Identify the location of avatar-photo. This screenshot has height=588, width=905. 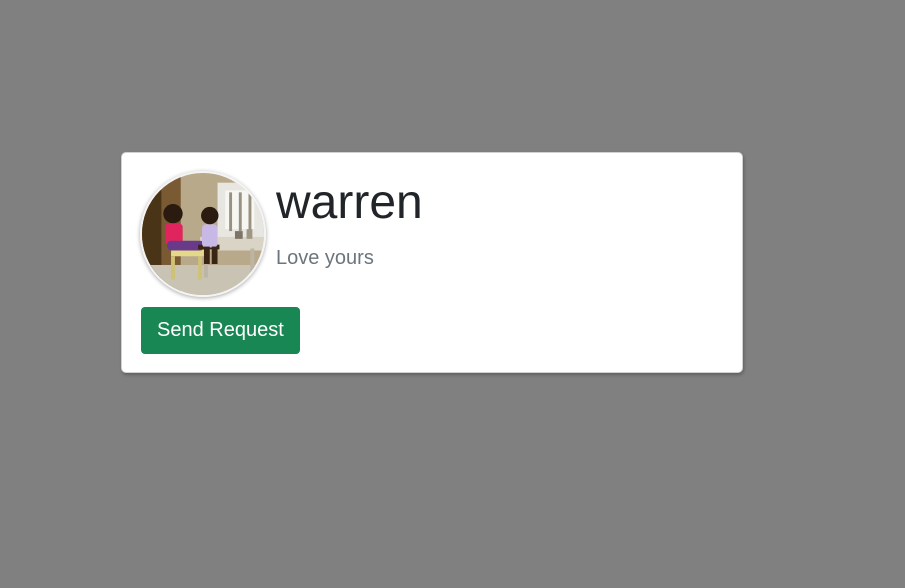
(203, 234).